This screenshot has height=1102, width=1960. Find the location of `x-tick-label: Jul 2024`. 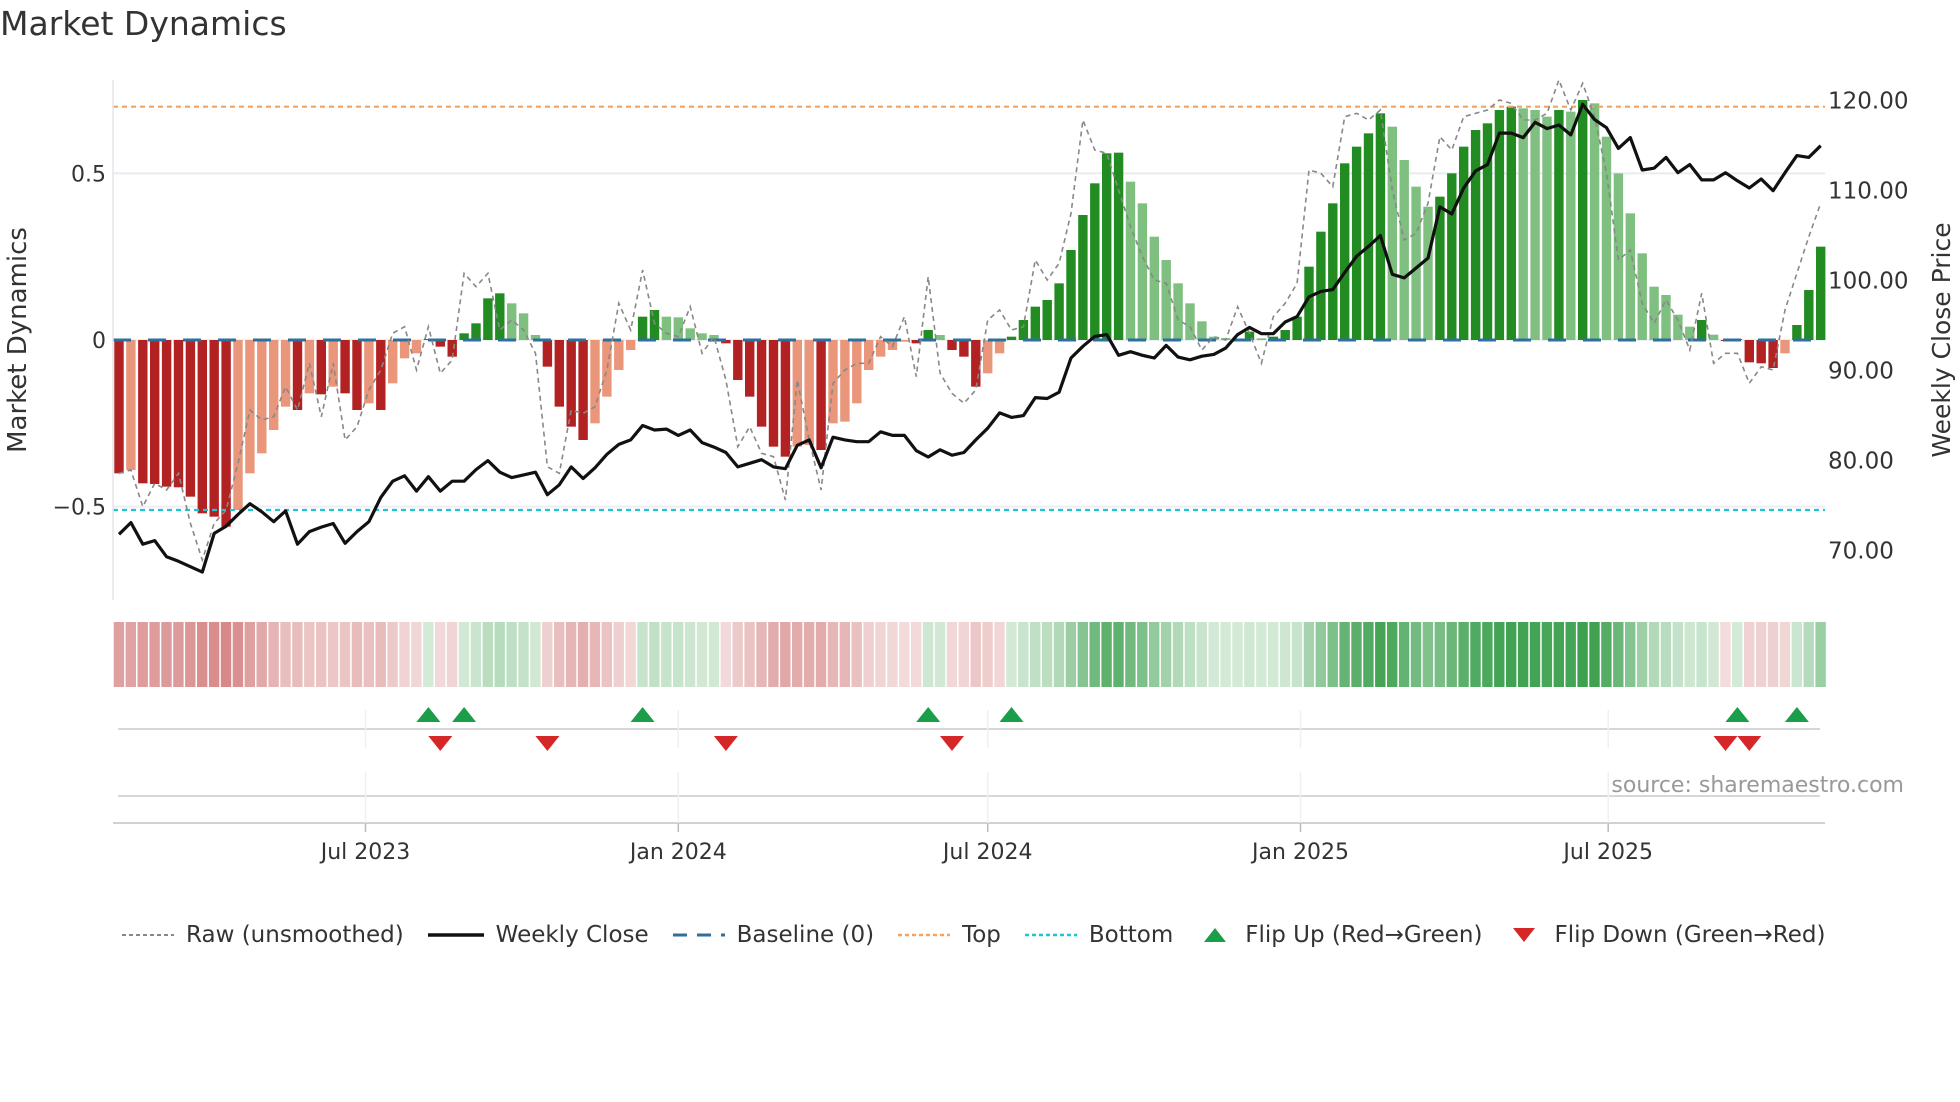

x-tick-label: Jul 2024 is located at coordinates (987, 852).